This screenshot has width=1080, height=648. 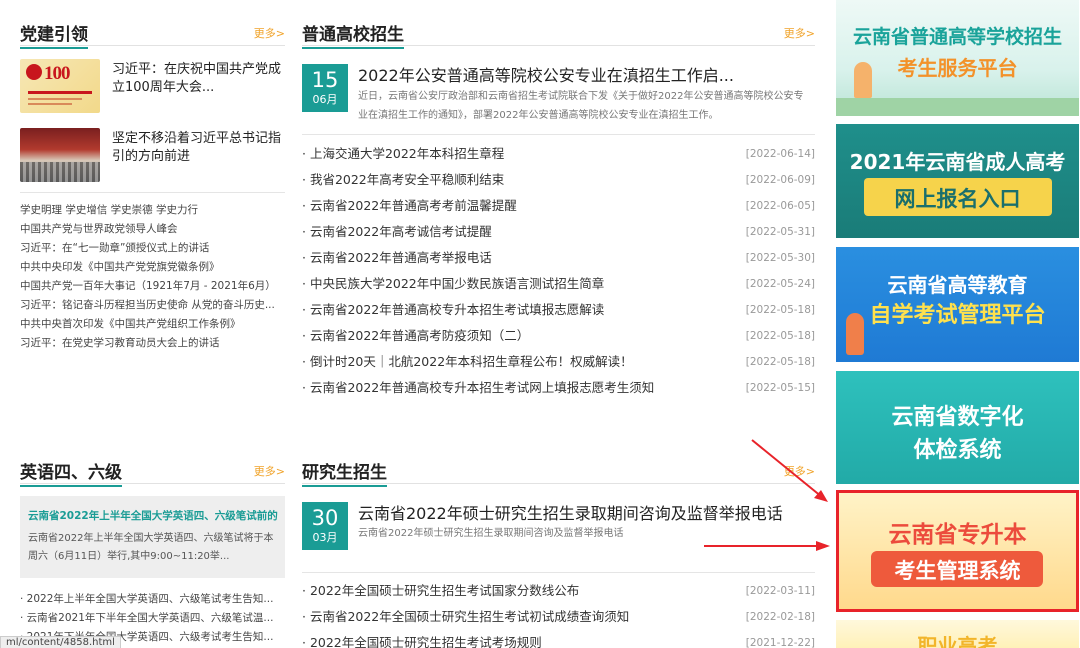 I want to click on arrow-icon, so click(x=767, y=495).